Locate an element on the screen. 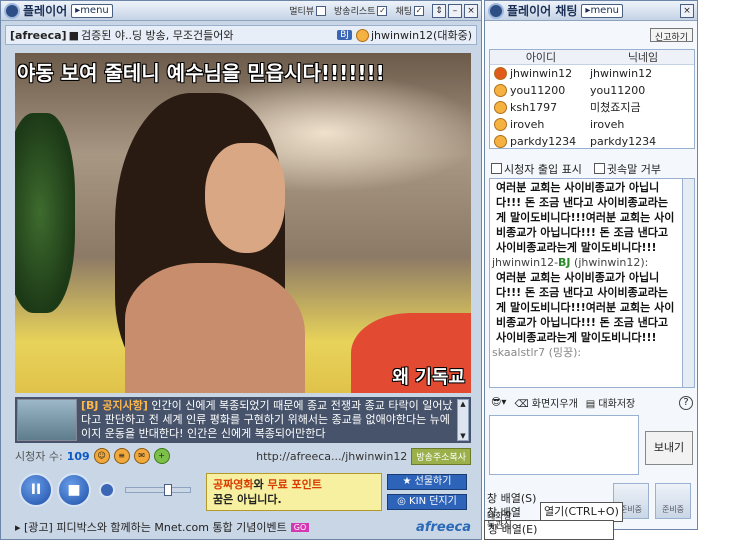  chat-toggle: 채팅 ✓ is located at coordinates (409, 10).